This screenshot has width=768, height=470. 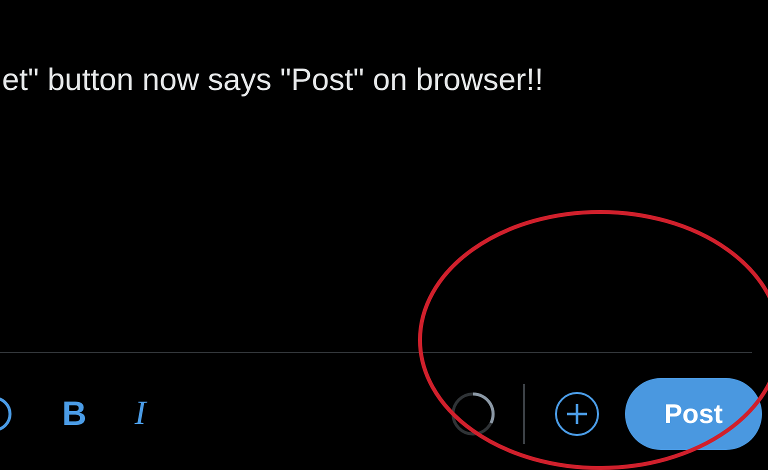 I want to click on italic-button: I, so click(x=140, y=414).